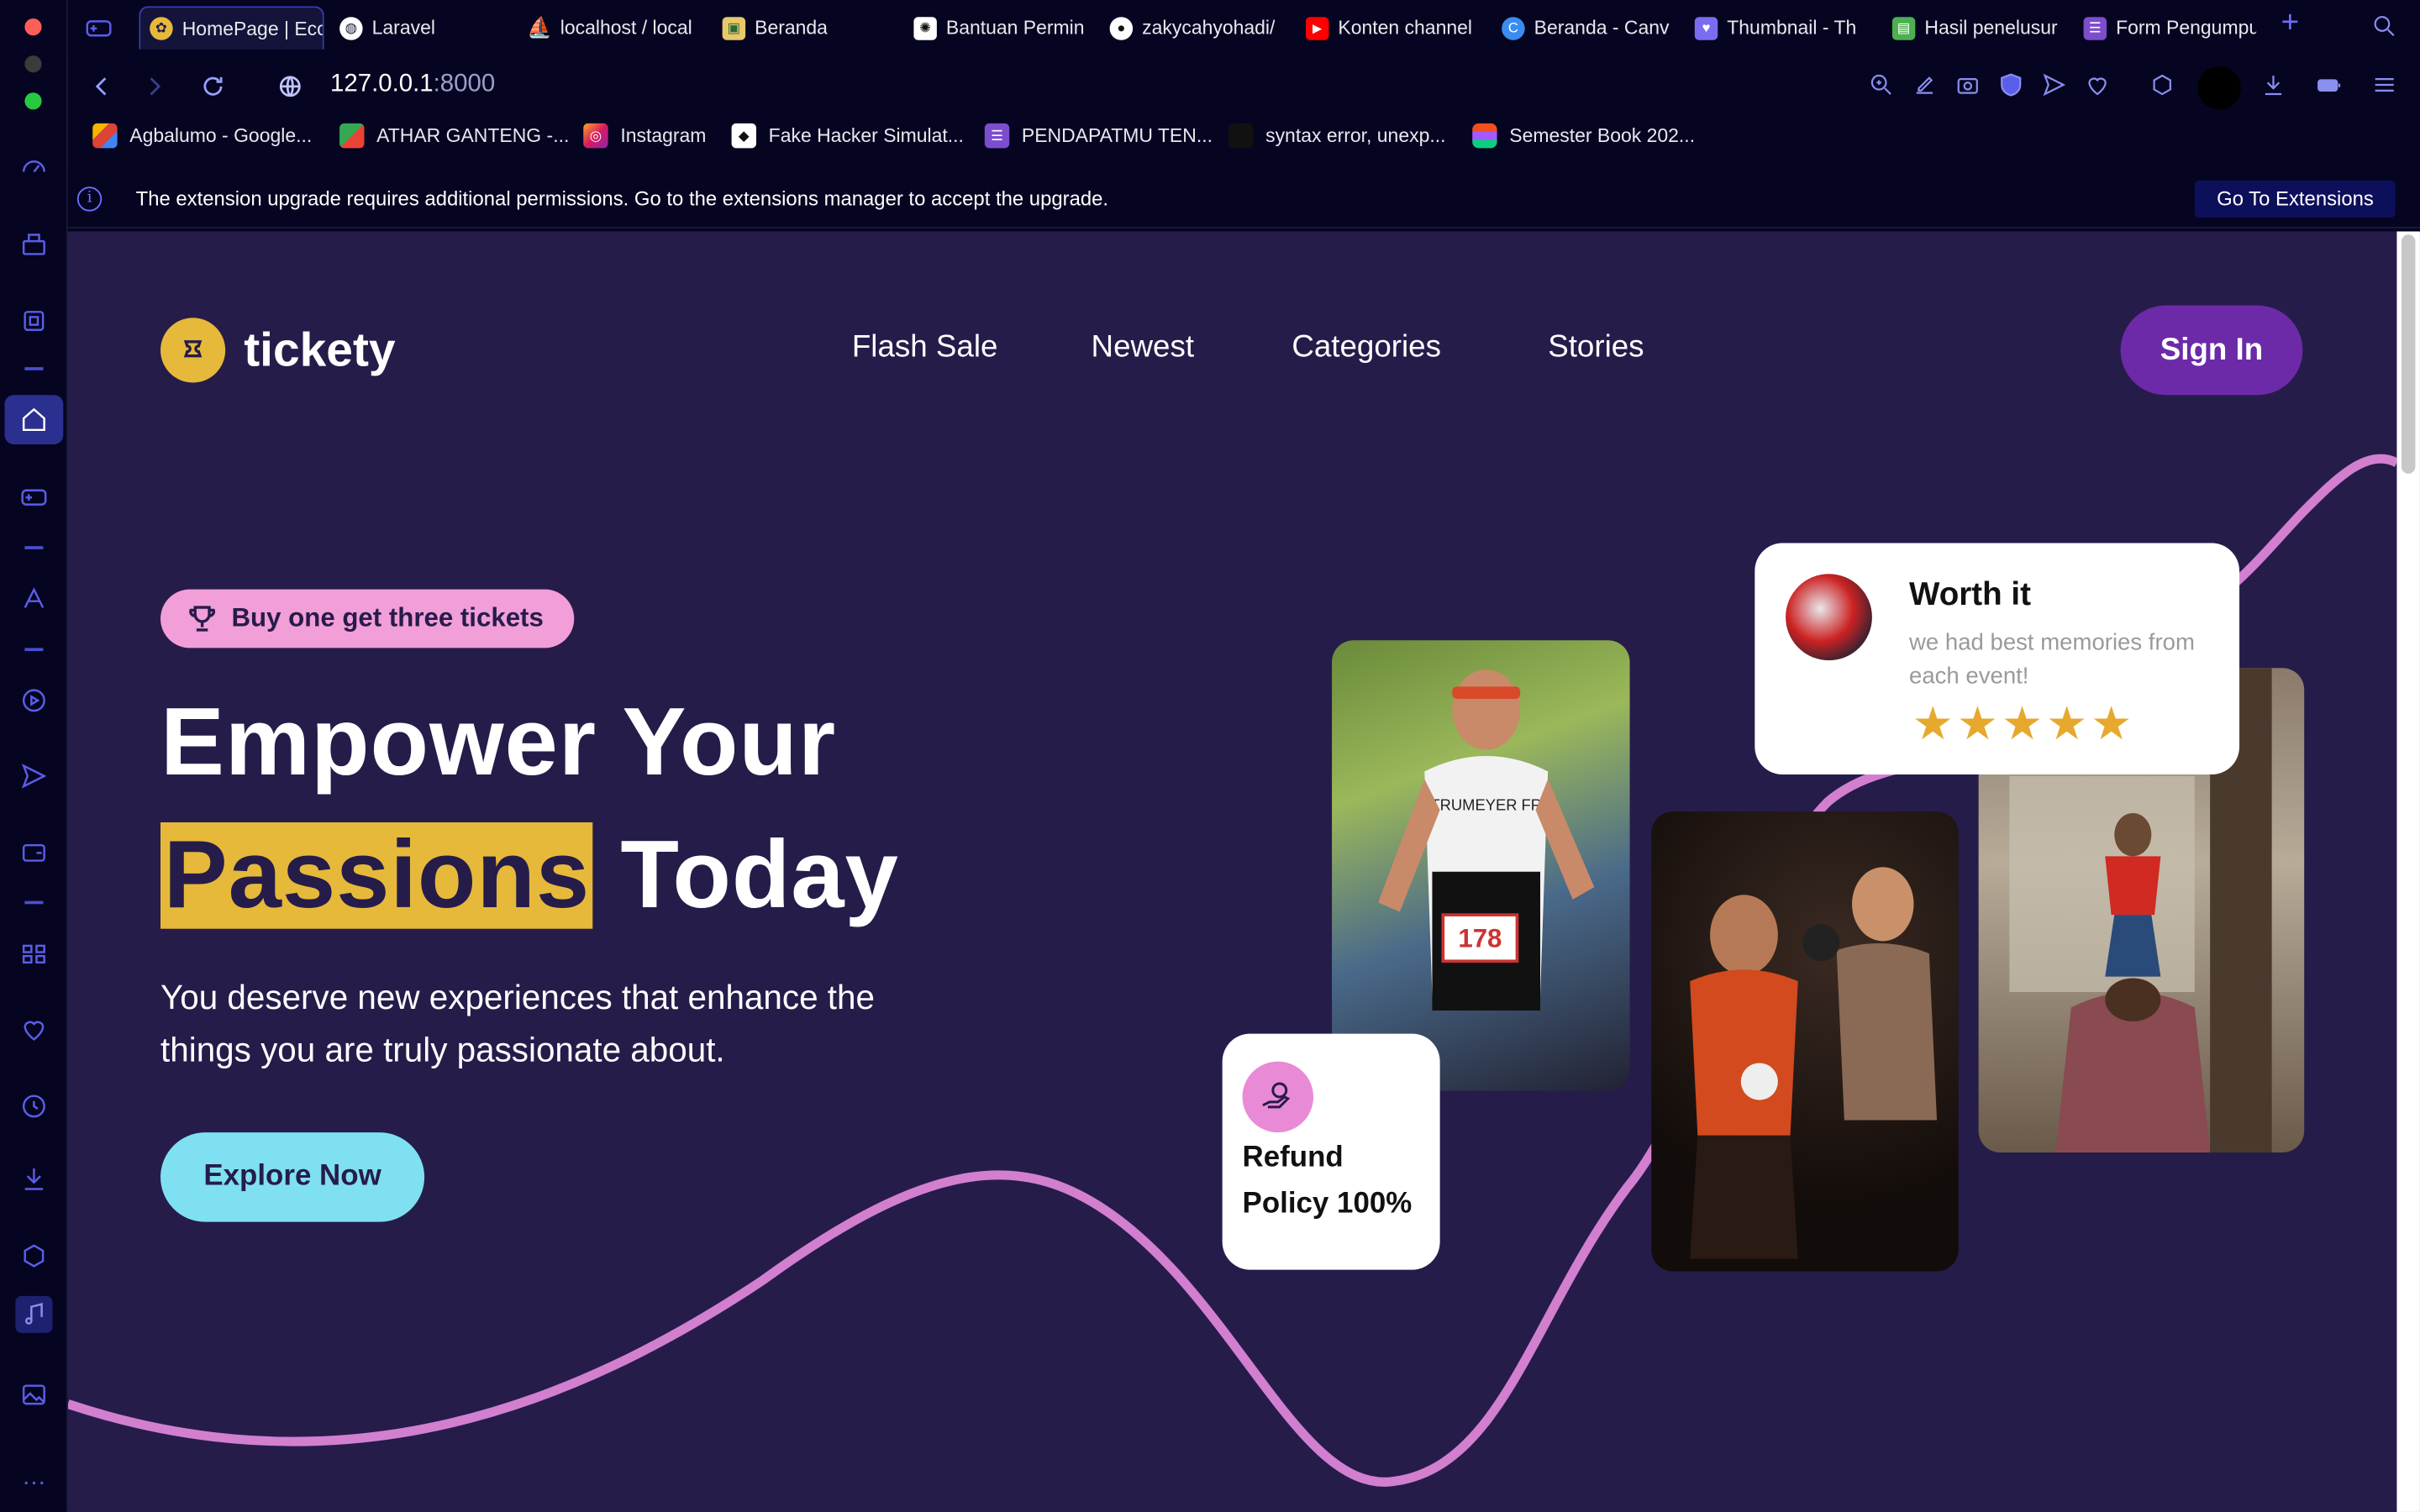 This screenshot has height=1512, width=2420. What do you see at coordinates (1926, 86) in the screenshot?
I see `edit-icon` at bounding box center [1926, 86].